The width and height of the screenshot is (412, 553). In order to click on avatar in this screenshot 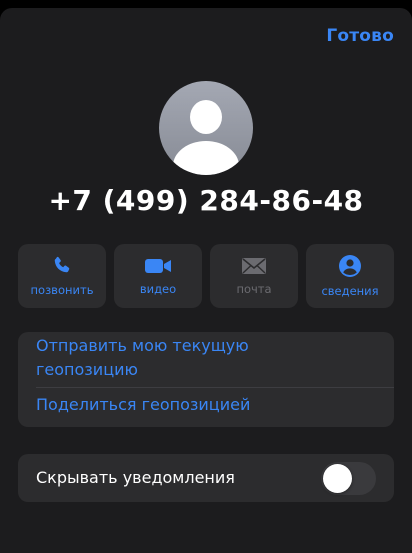, I will do `click(206, 128)`.